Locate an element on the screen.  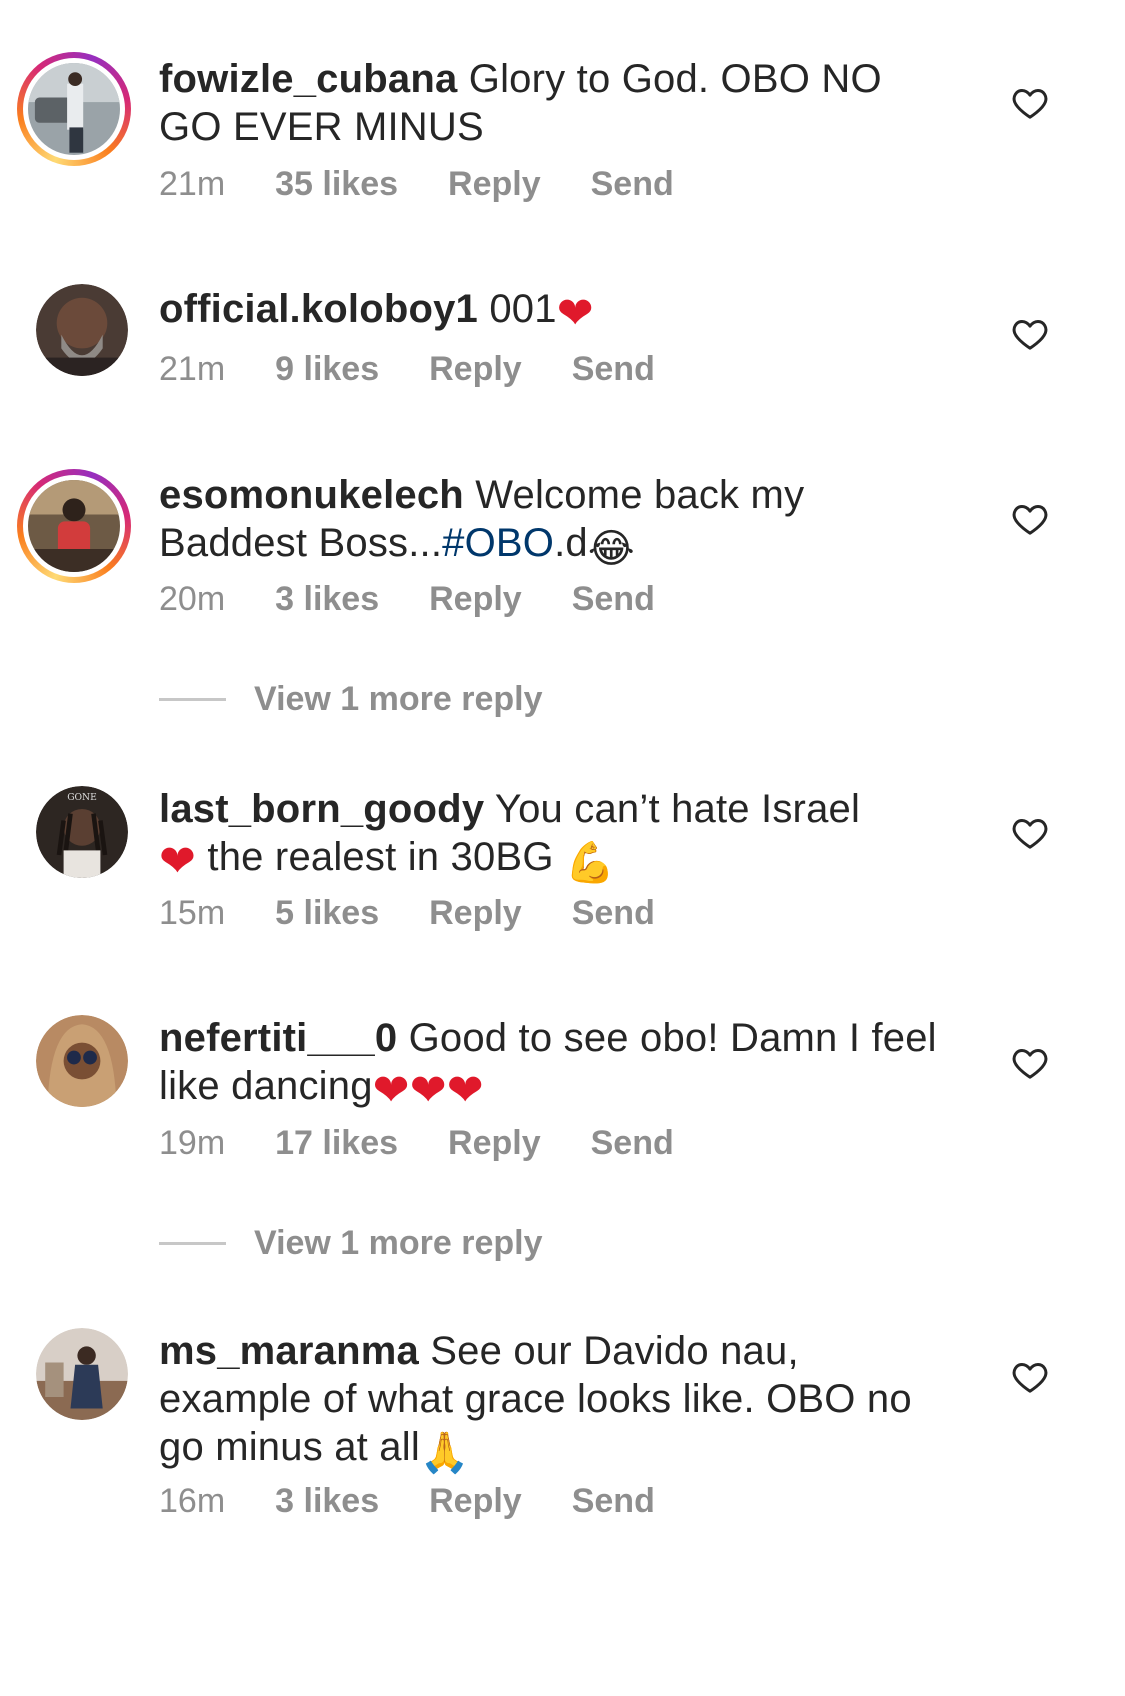
flexed-biceps-emoji: 💪 is located at coordinates (589, 863).